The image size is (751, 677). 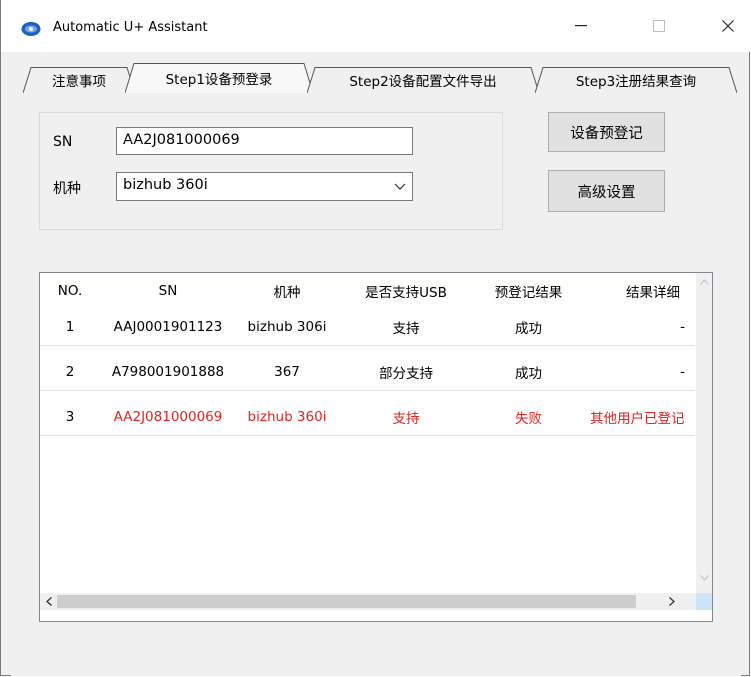 I want to click on tab-notes-label: 注意事项, so click(x=79, y=82).